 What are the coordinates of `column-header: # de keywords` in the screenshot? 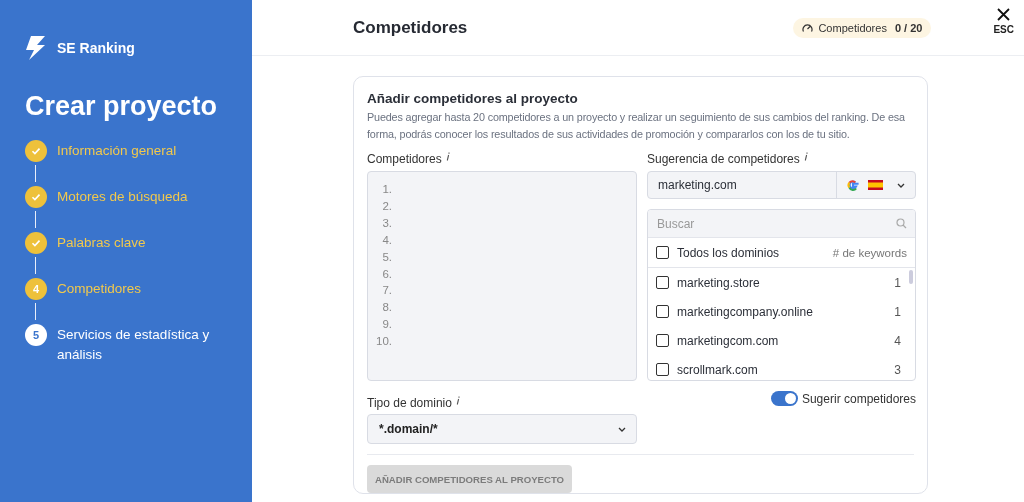 It's located at (869, 252).